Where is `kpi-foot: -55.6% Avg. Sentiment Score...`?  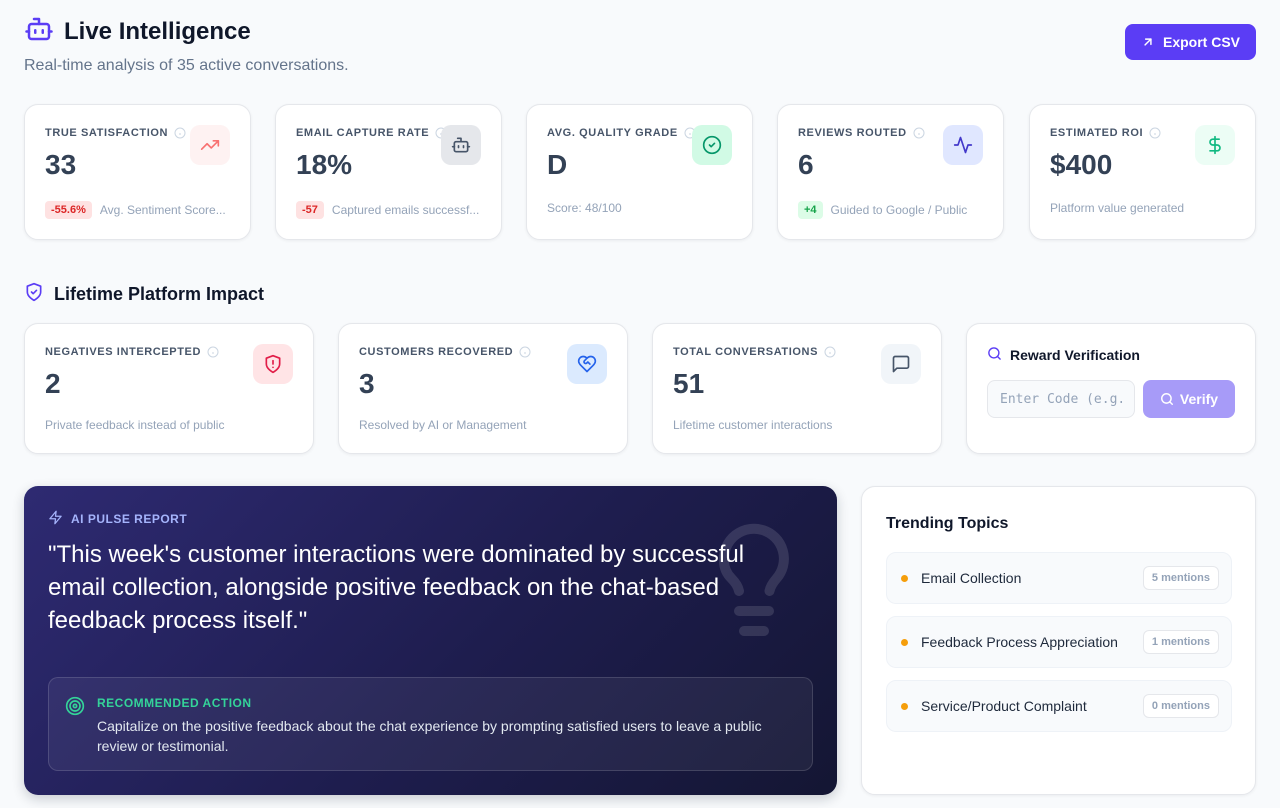
kpi-foot: -55.6% Avg. Sentiment Score... is located at coordinates (135, 210).